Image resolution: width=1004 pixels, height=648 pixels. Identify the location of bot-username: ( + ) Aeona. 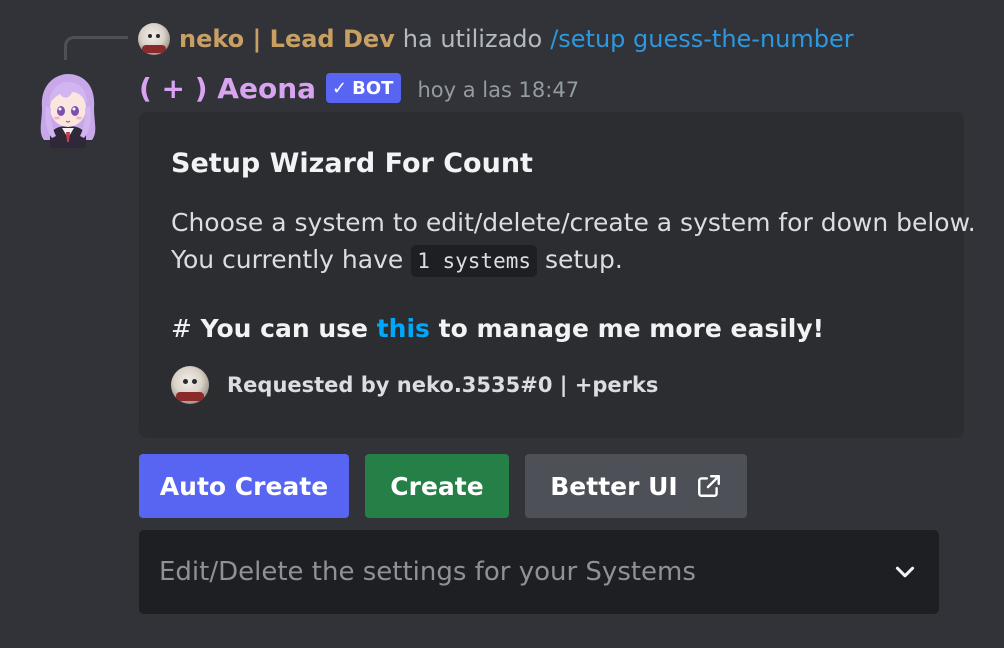
(227, 88).